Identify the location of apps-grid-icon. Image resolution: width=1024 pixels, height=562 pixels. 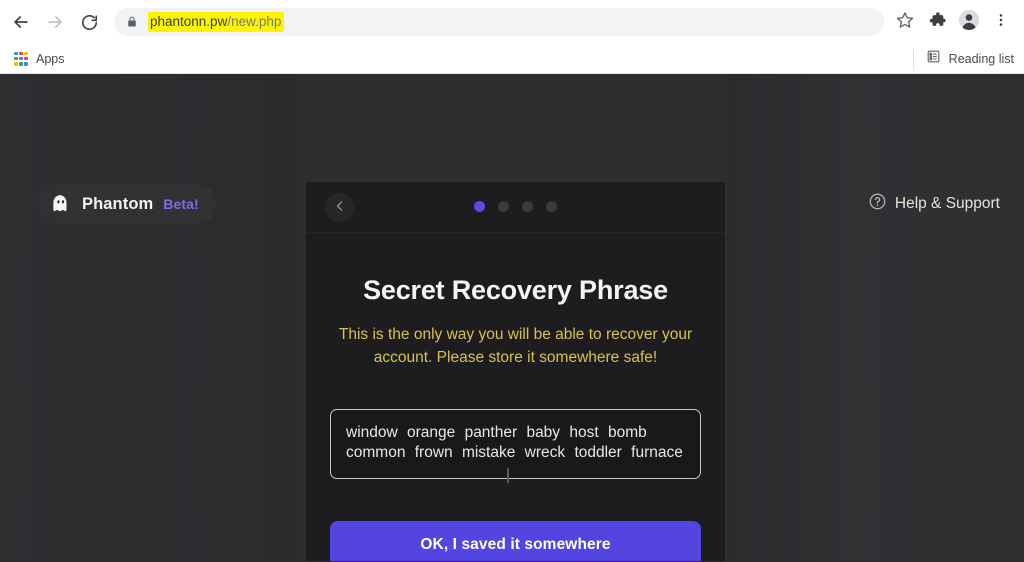
(21, 58).